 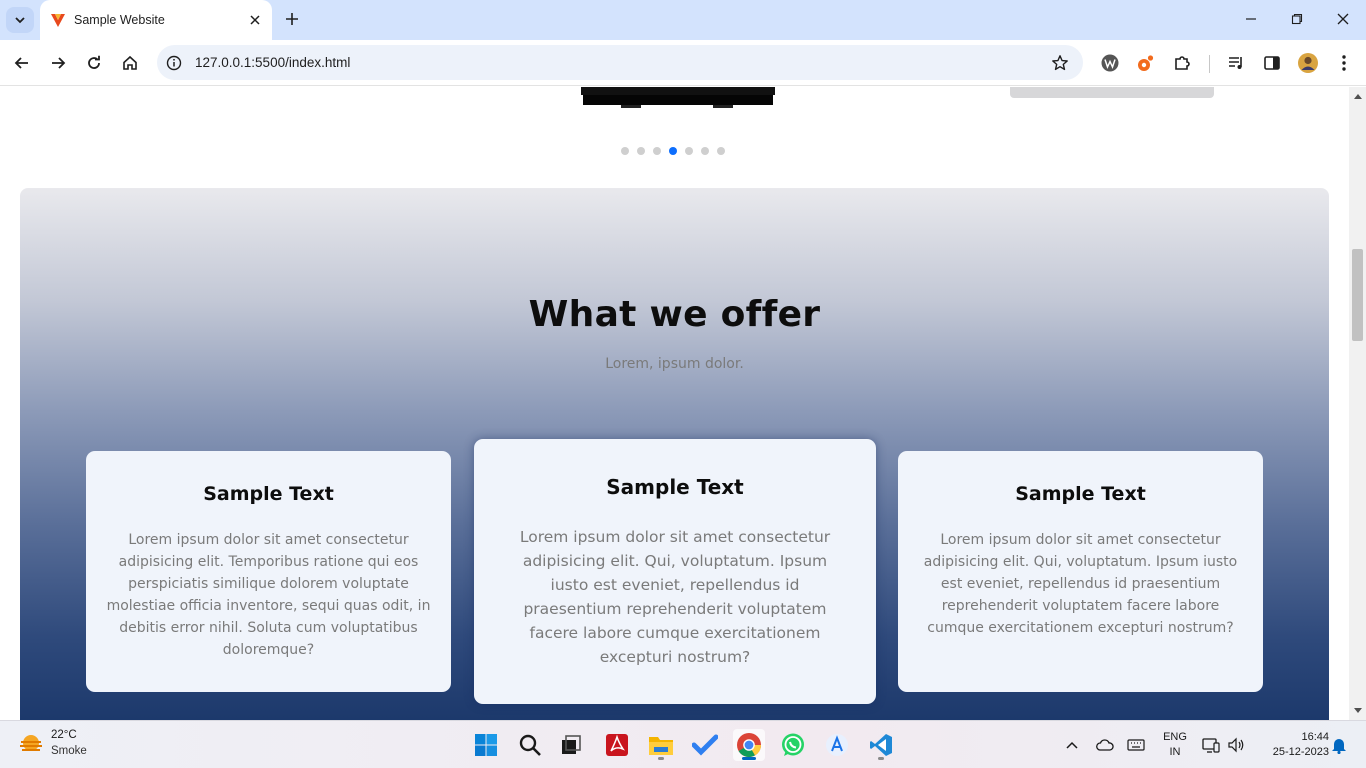 I want to click on more-vertical-icon, so click(x=1344, y=63).